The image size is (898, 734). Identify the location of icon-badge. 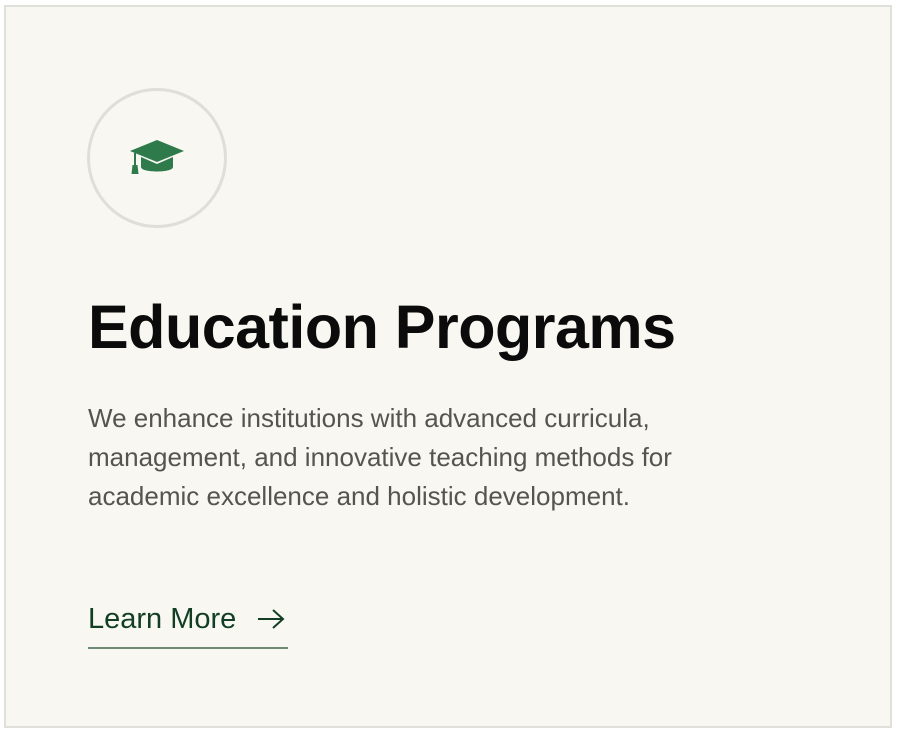
(157, 158).